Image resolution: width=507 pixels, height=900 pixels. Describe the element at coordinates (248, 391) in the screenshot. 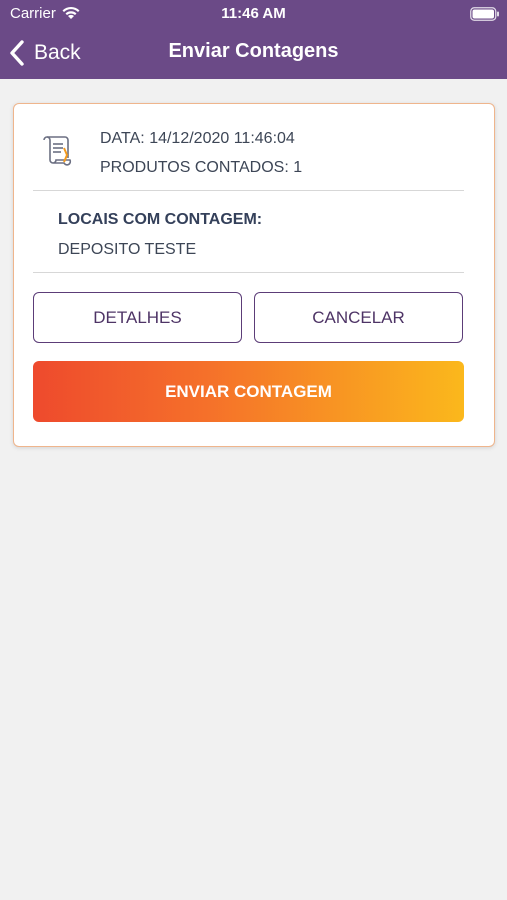

I see `send-count-button: ENVIAR CONTAGEM` at that location.